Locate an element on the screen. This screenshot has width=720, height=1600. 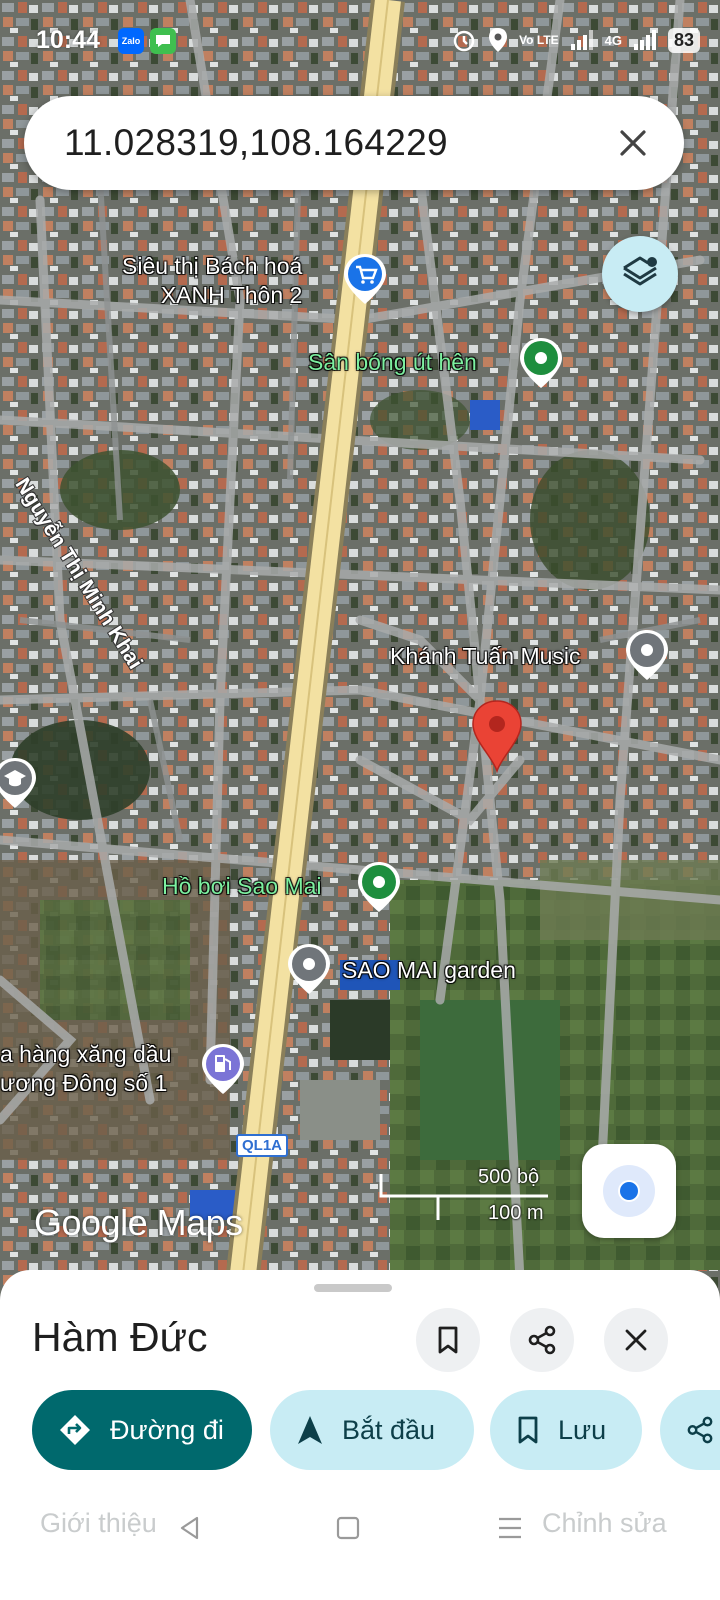
poi-label-music-shop: Khánh Tuấn Music is located at coordinates (485, 656).